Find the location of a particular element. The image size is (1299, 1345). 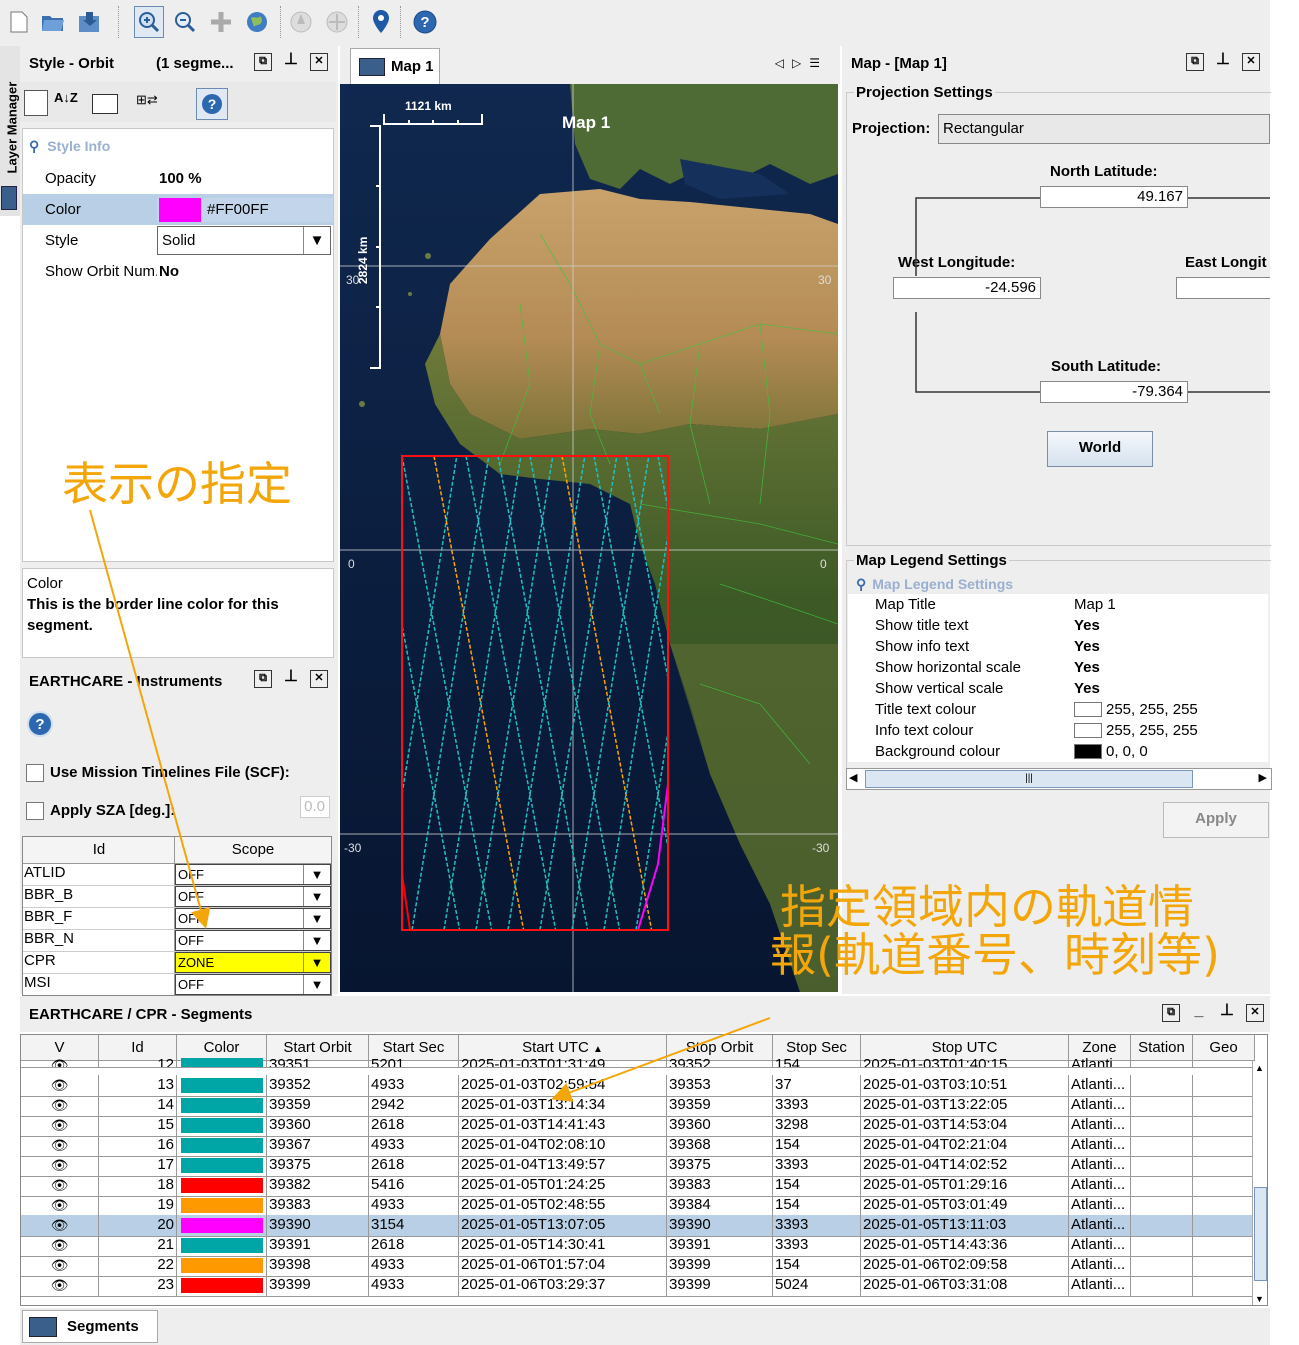

tab-map-1: Map 1 is located at coordinates (395, 66).